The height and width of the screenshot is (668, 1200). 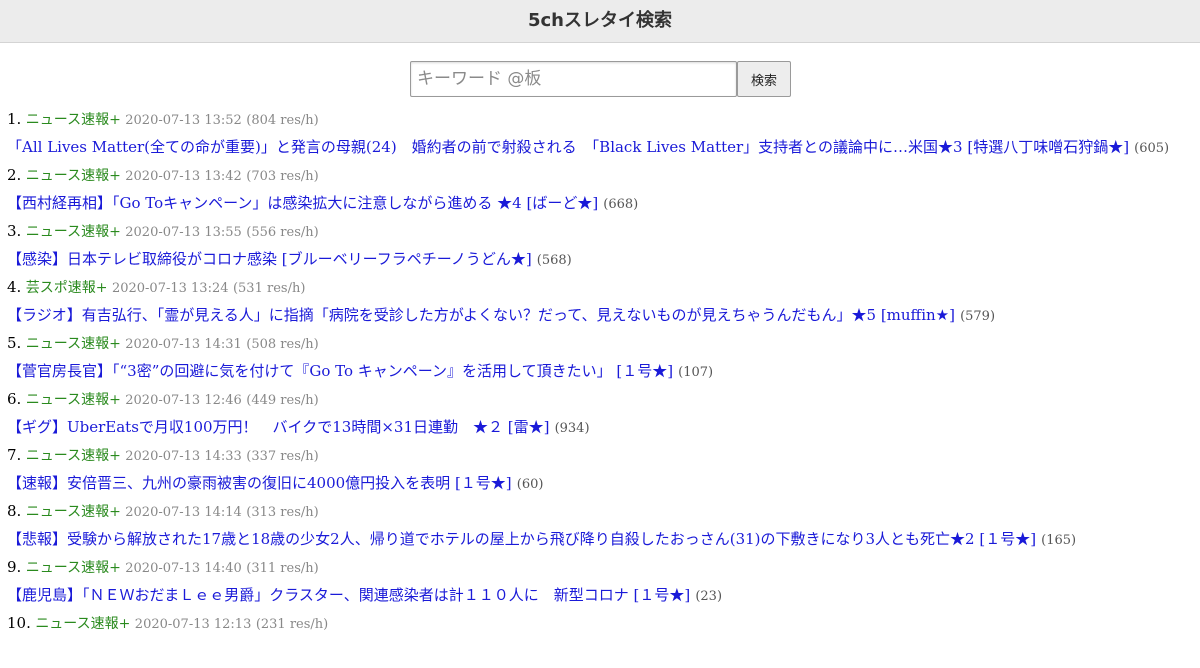 I want to click on result-meta: 1. ニュース速報+ 2020-07-13 13:52 (804 res/h), so click(x=600, y=122).